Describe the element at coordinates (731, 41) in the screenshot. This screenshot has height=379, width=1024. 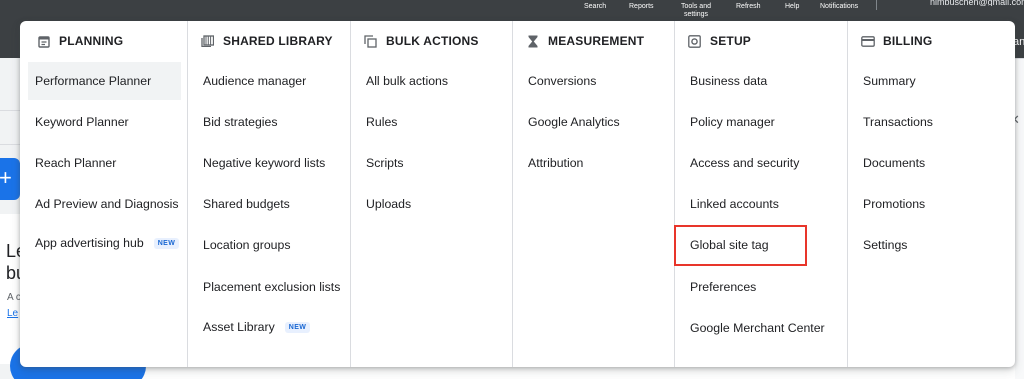
I see `column-heading-label: SETUP` at that location.